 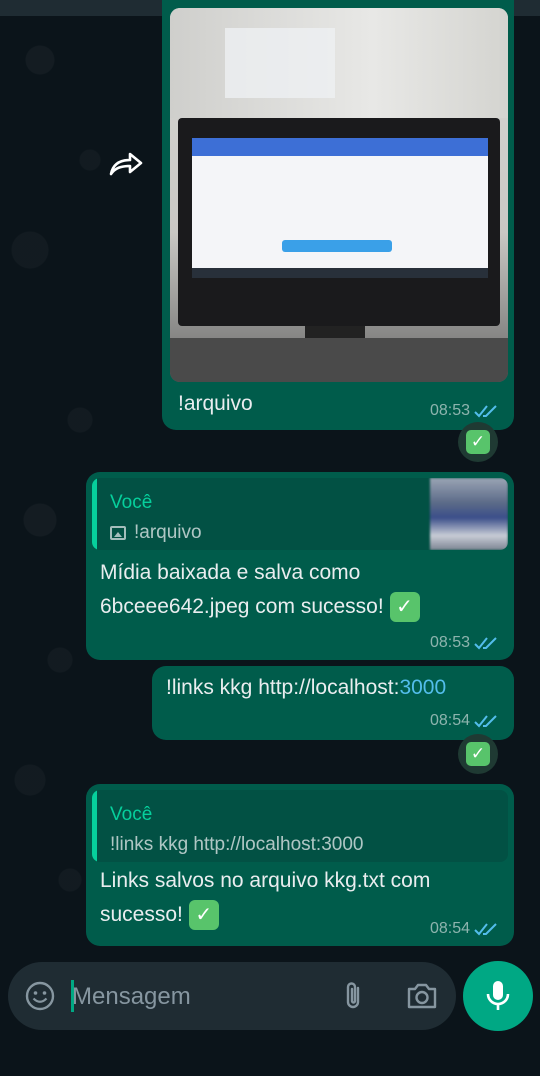 I want to click on quote-text-label: !arquivo, so click(x=168, y=532).